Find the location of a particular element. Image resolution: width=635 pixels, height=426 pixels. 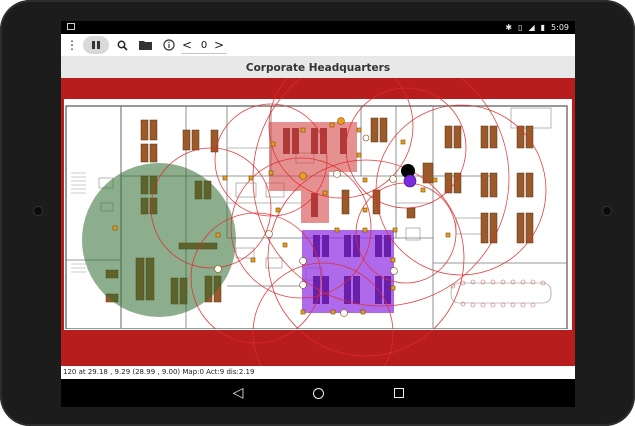

estimated-position-marker is located at coordinates (410, 181).